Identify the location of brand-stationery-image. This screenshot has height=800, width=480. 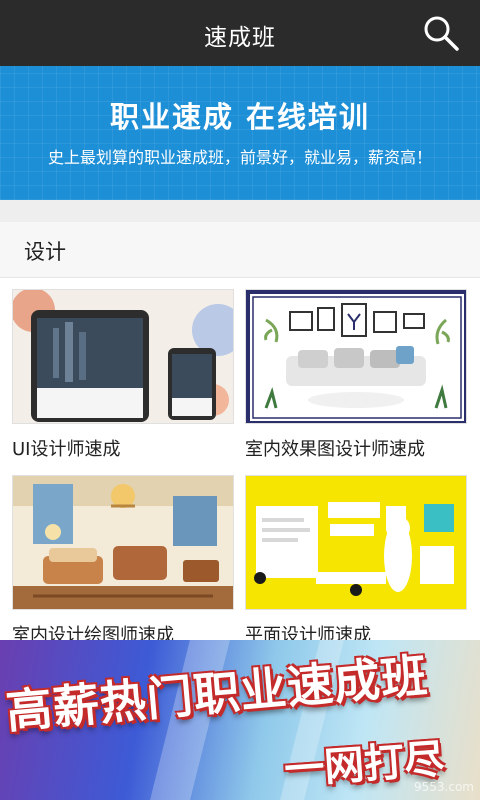
(354, 549).